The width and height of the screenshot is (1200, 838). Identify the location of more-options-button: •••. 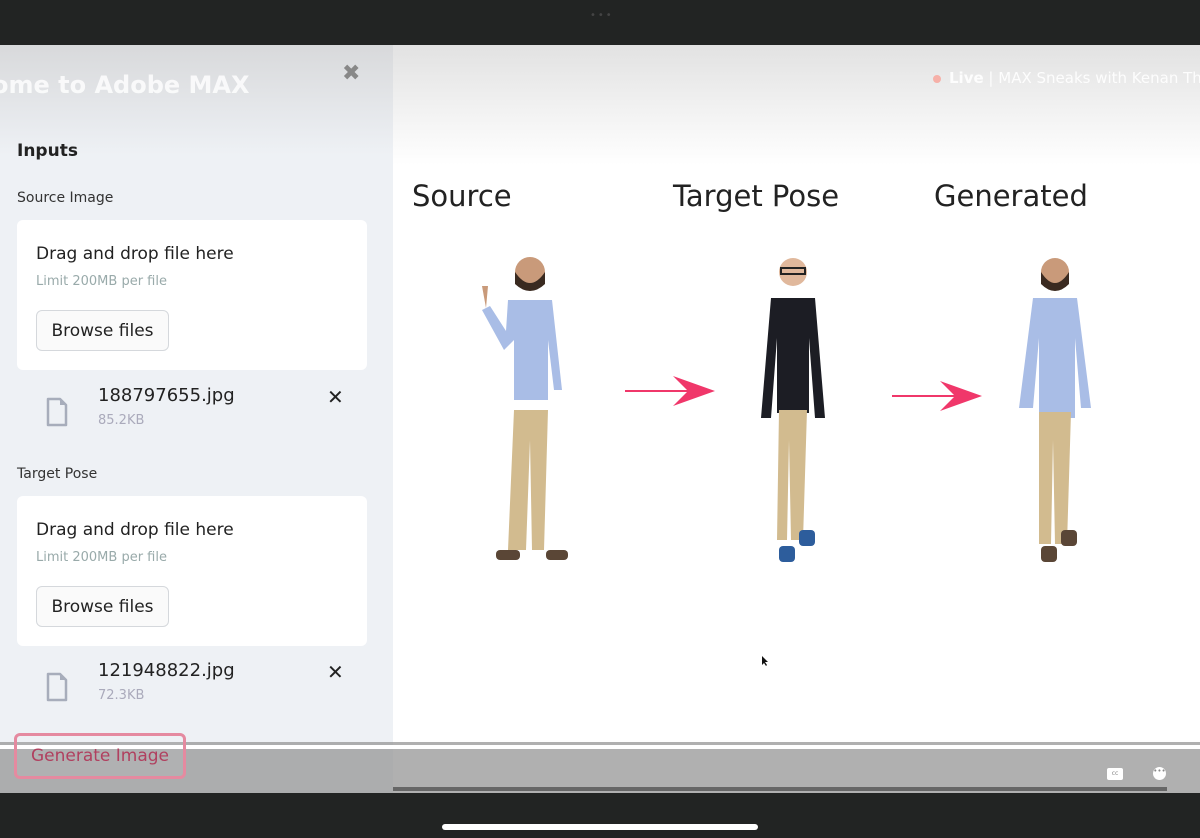
(1159, 773).